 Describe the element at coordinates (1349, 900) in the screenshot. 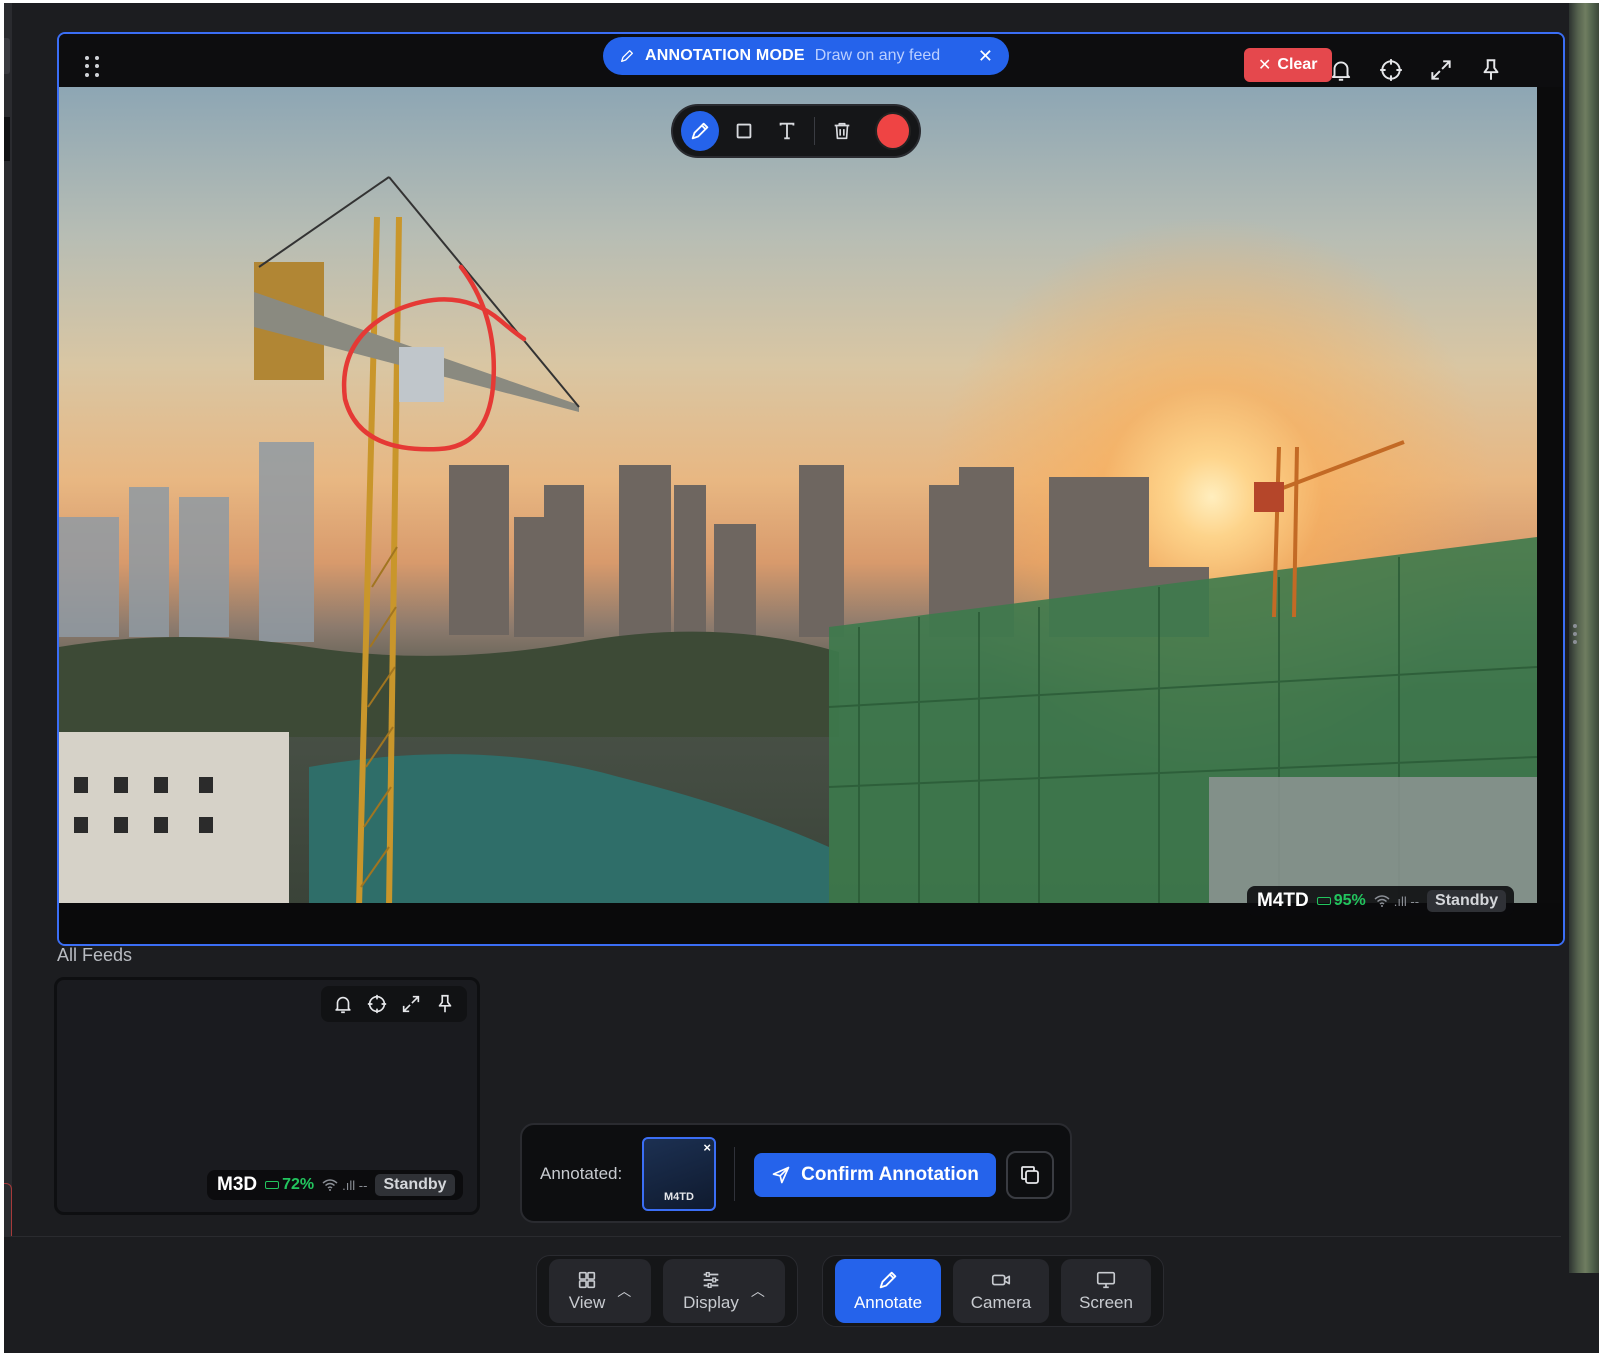

I see `battery-level: 95%` at that location.